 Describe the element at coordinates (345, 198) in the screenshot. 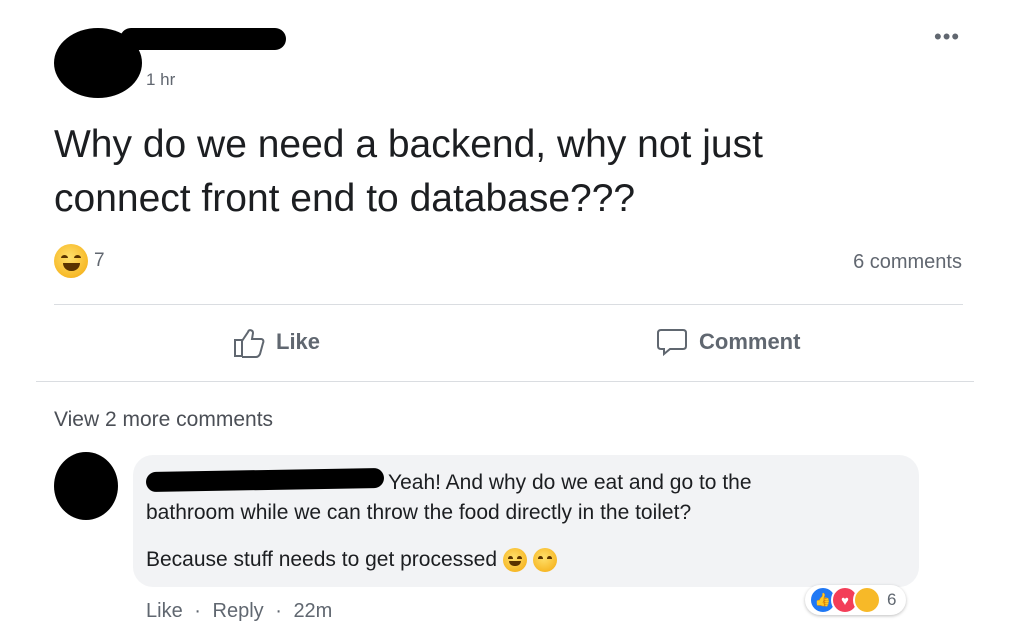

I see `post-text-line: connect front end to database???` at that location.